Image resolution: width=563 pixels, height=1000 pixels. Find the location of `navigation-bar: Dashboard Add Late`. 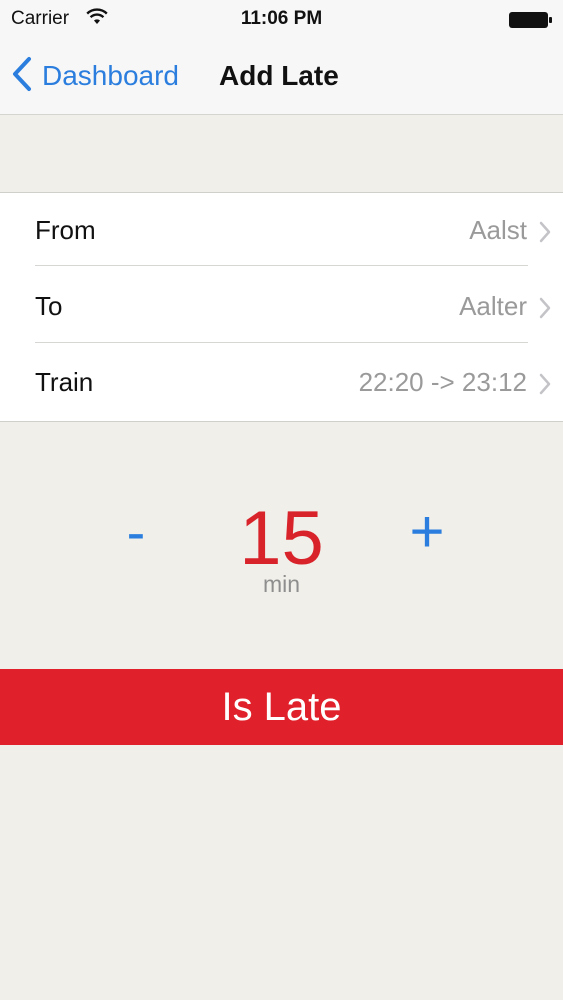

navigation-bar: Dashboard Add Late is located at coordinates (281, 76).